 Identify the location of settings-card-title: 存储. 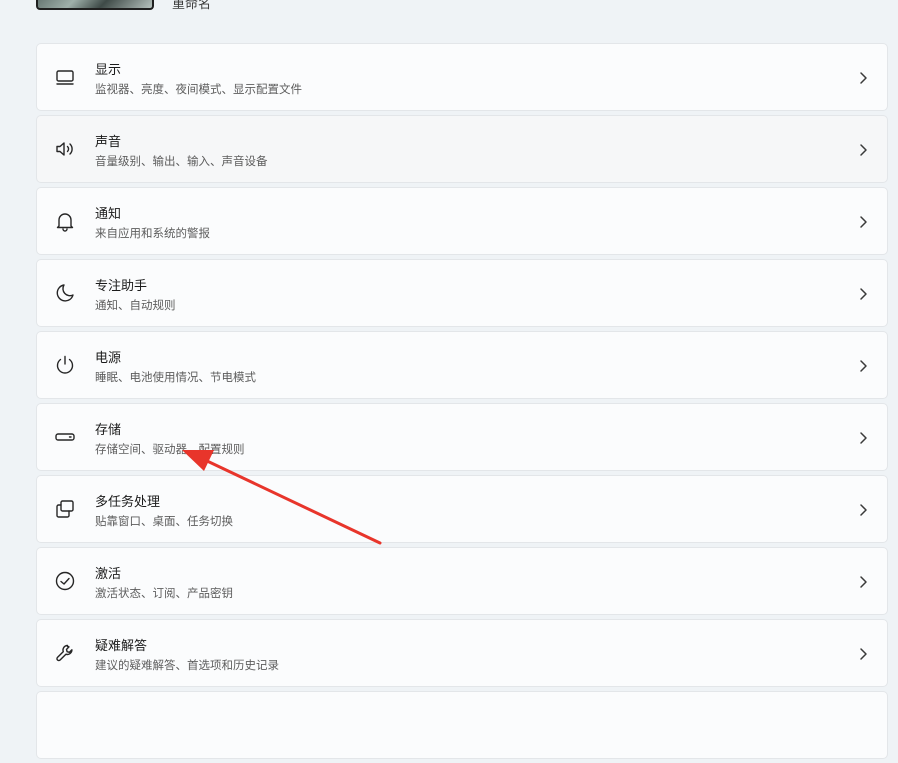
(108, 430).